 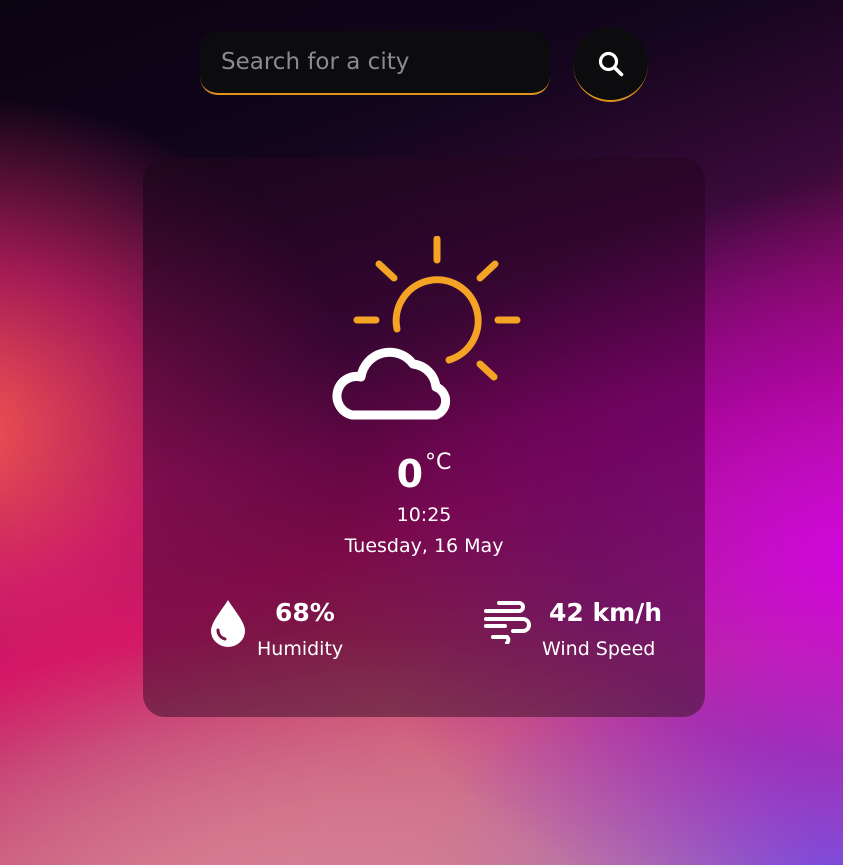 I want to click on humidity-label: Humidity, so click(x=300, y=649).